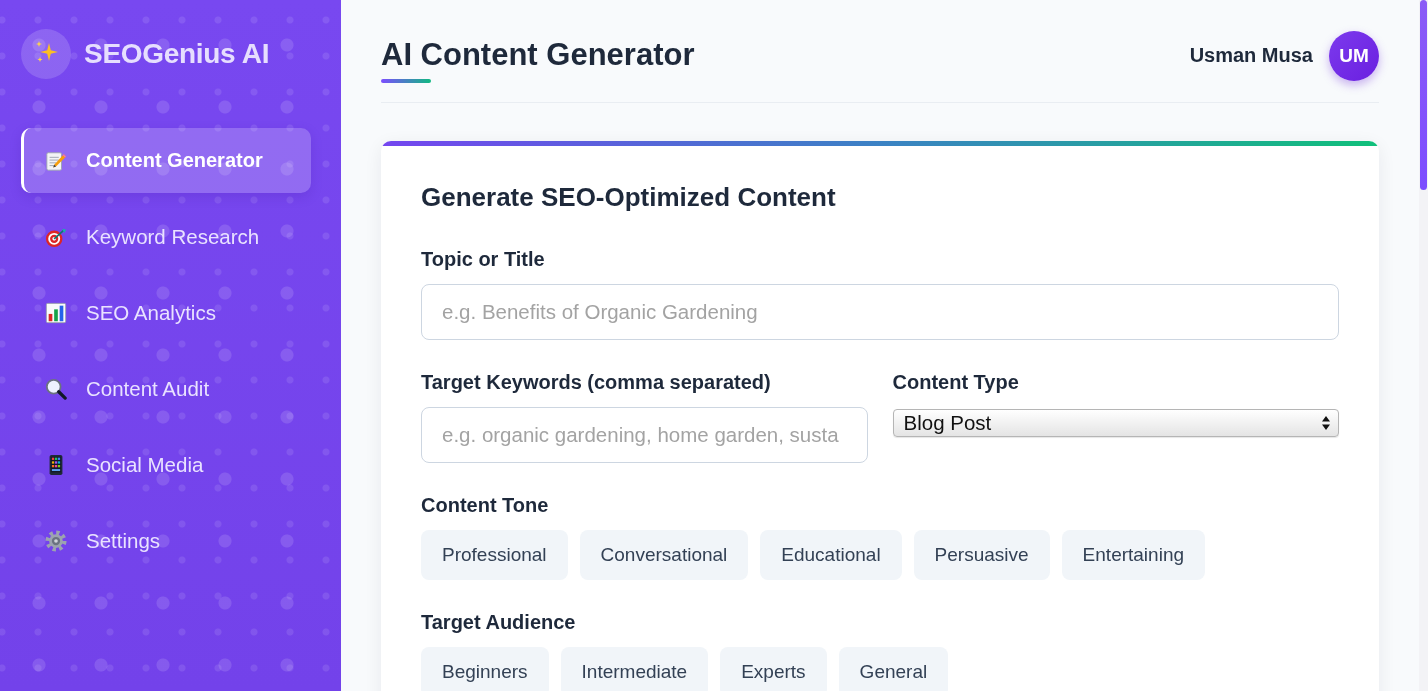  I want to click on scrollbar-thumb, so click(1423, 95).